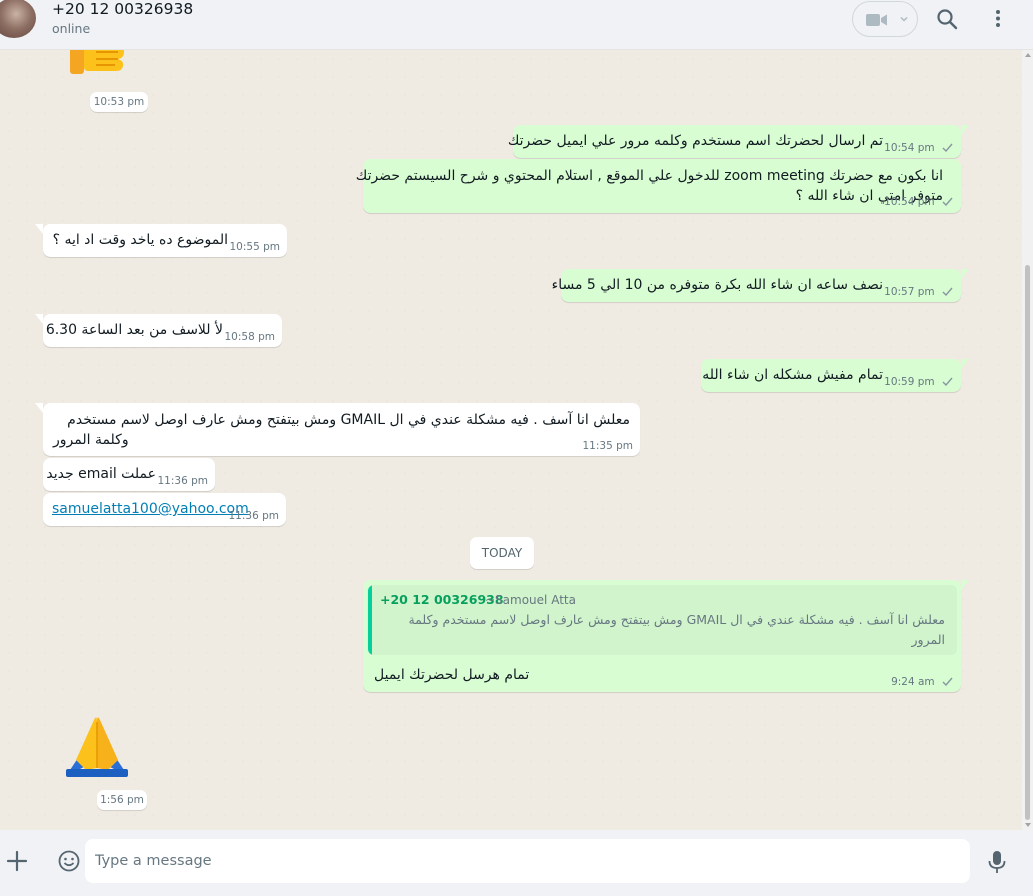  What do you see at coordinates (71, 28) in the screenshot?
I see `contact-status: online` at bounding box center [71, 28].